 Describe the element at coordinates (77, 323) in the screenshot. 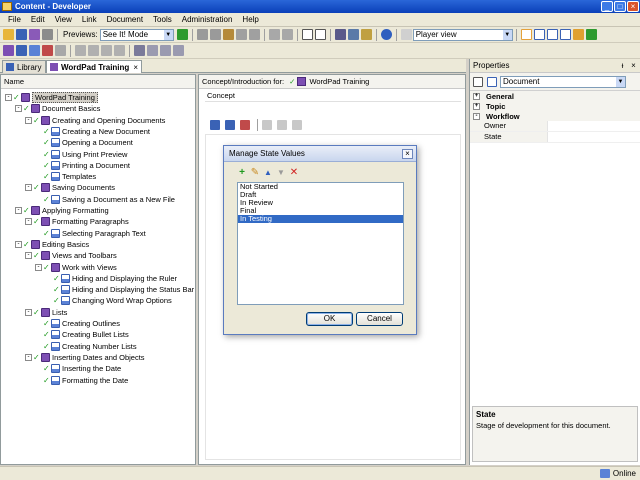

I see `tree-node: ✓ Creating Outlines` at that location.